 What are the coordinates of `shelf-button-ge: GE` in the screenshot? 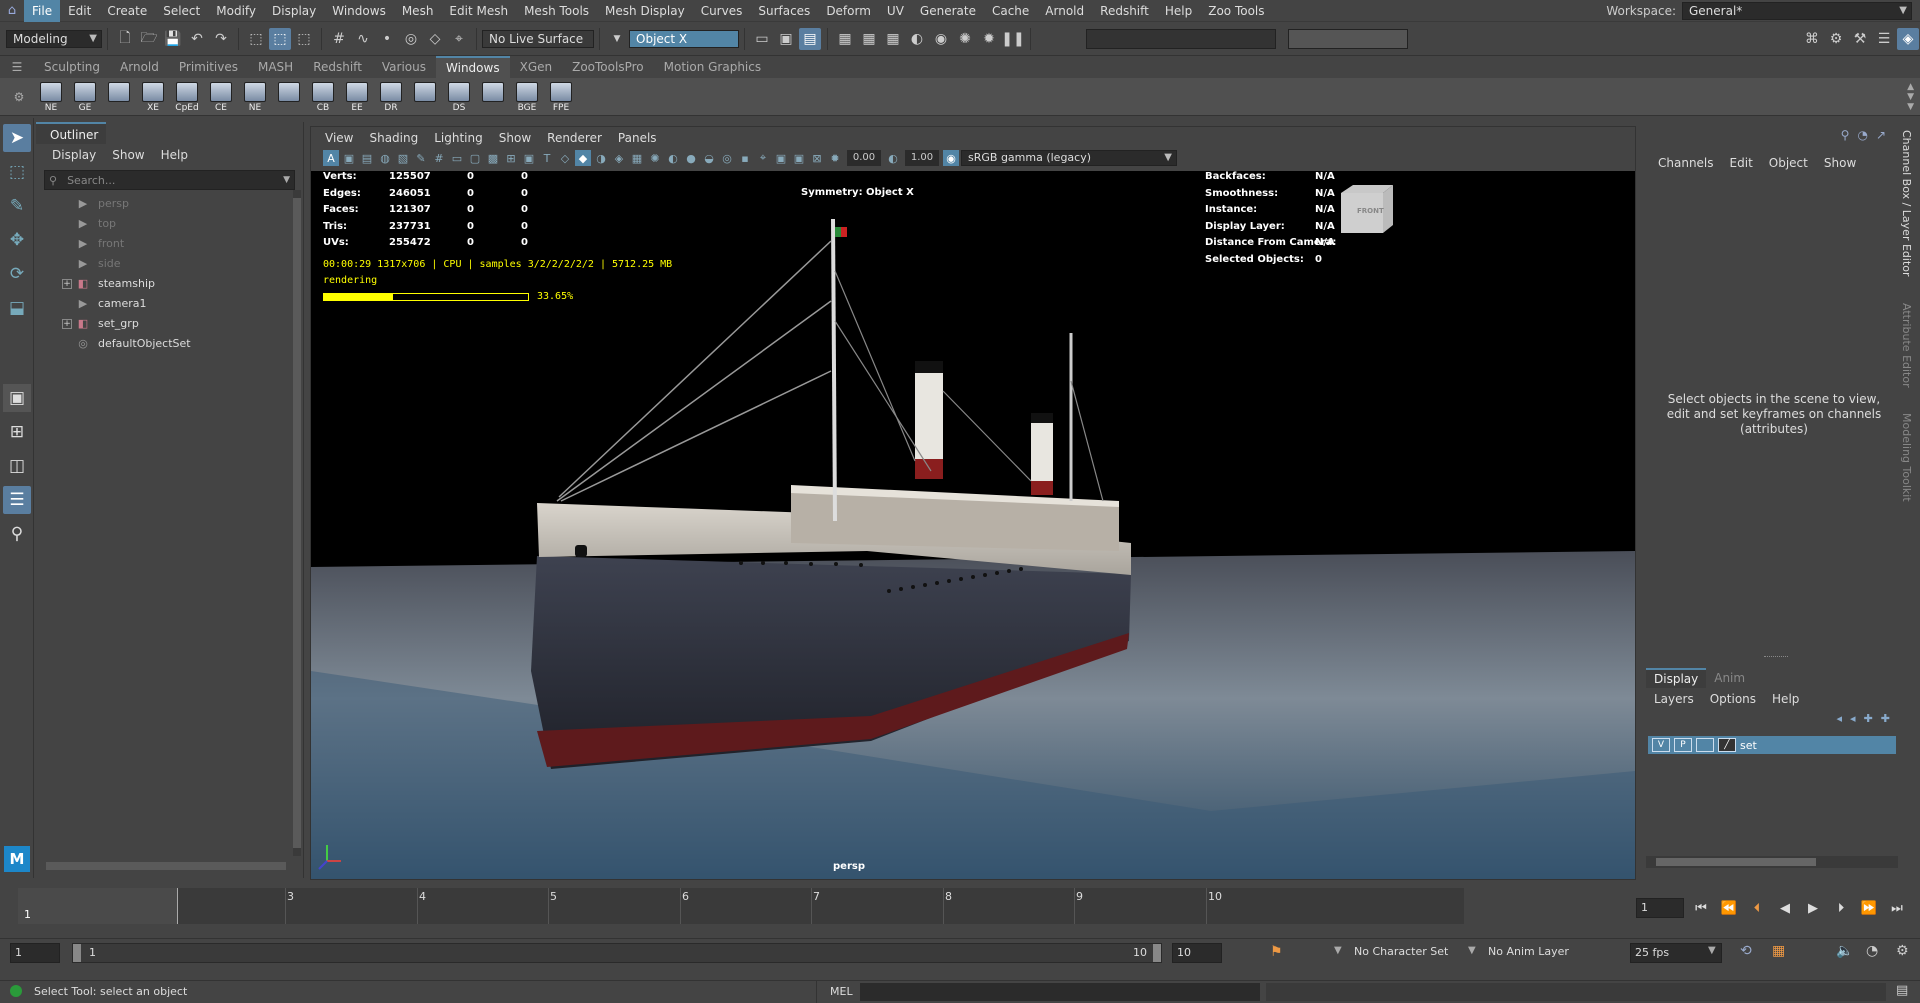 It's located at (85, 97).